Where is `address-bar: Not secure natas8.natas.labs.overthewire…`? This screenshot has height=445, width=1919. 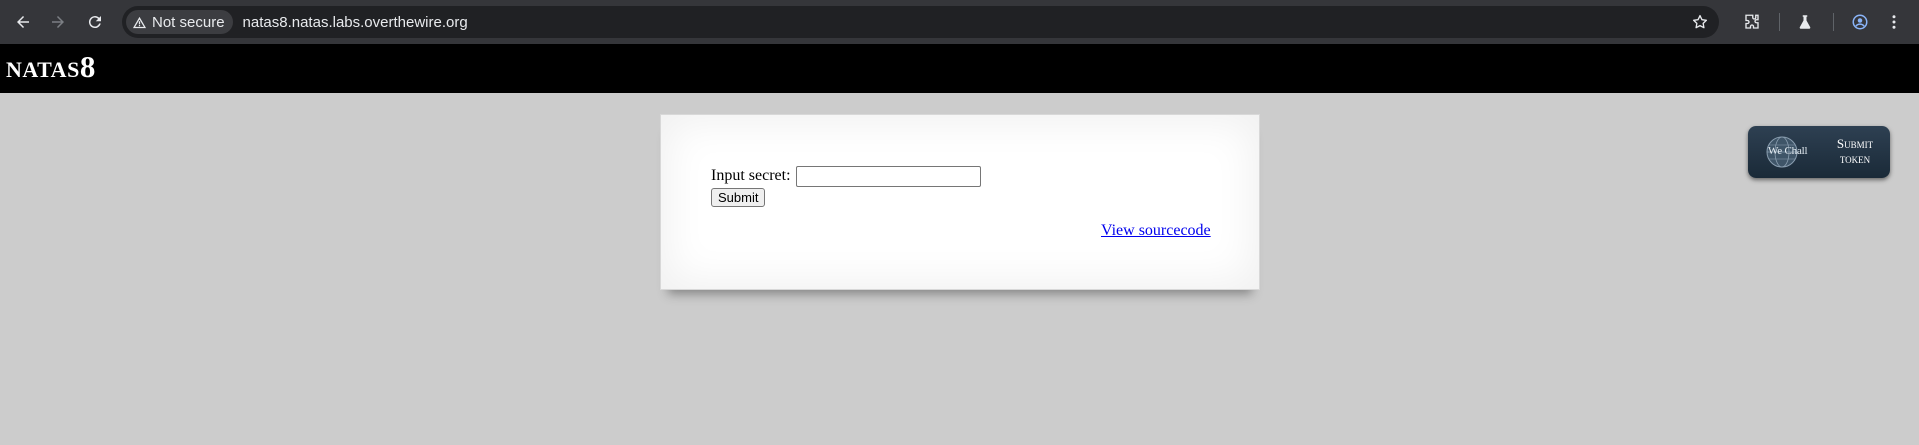 address-bar: Not secure natas8.natas.labs.overthewire… is located at coordinates (920, 22).